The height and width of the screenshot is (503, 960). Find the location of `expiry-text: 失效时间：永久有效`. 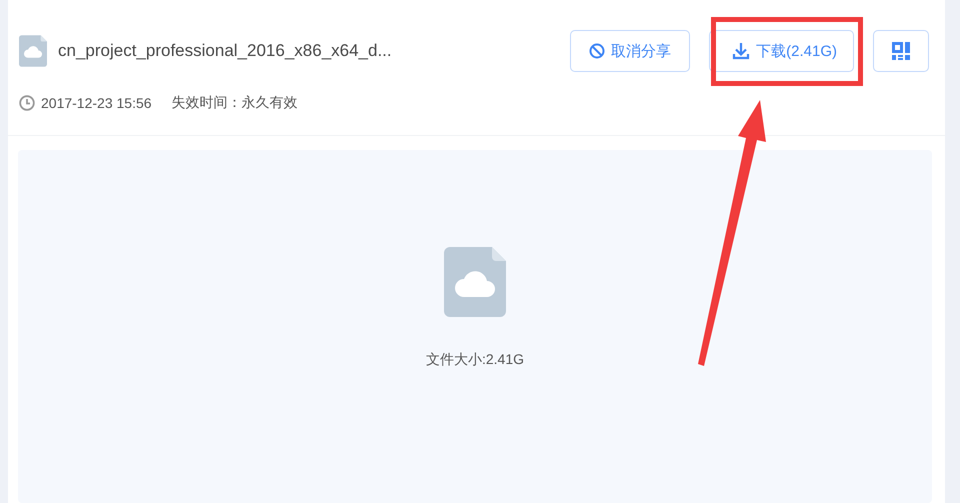

expiry-text: 失效时间：永久有效 is located at coordinates (235, 103).